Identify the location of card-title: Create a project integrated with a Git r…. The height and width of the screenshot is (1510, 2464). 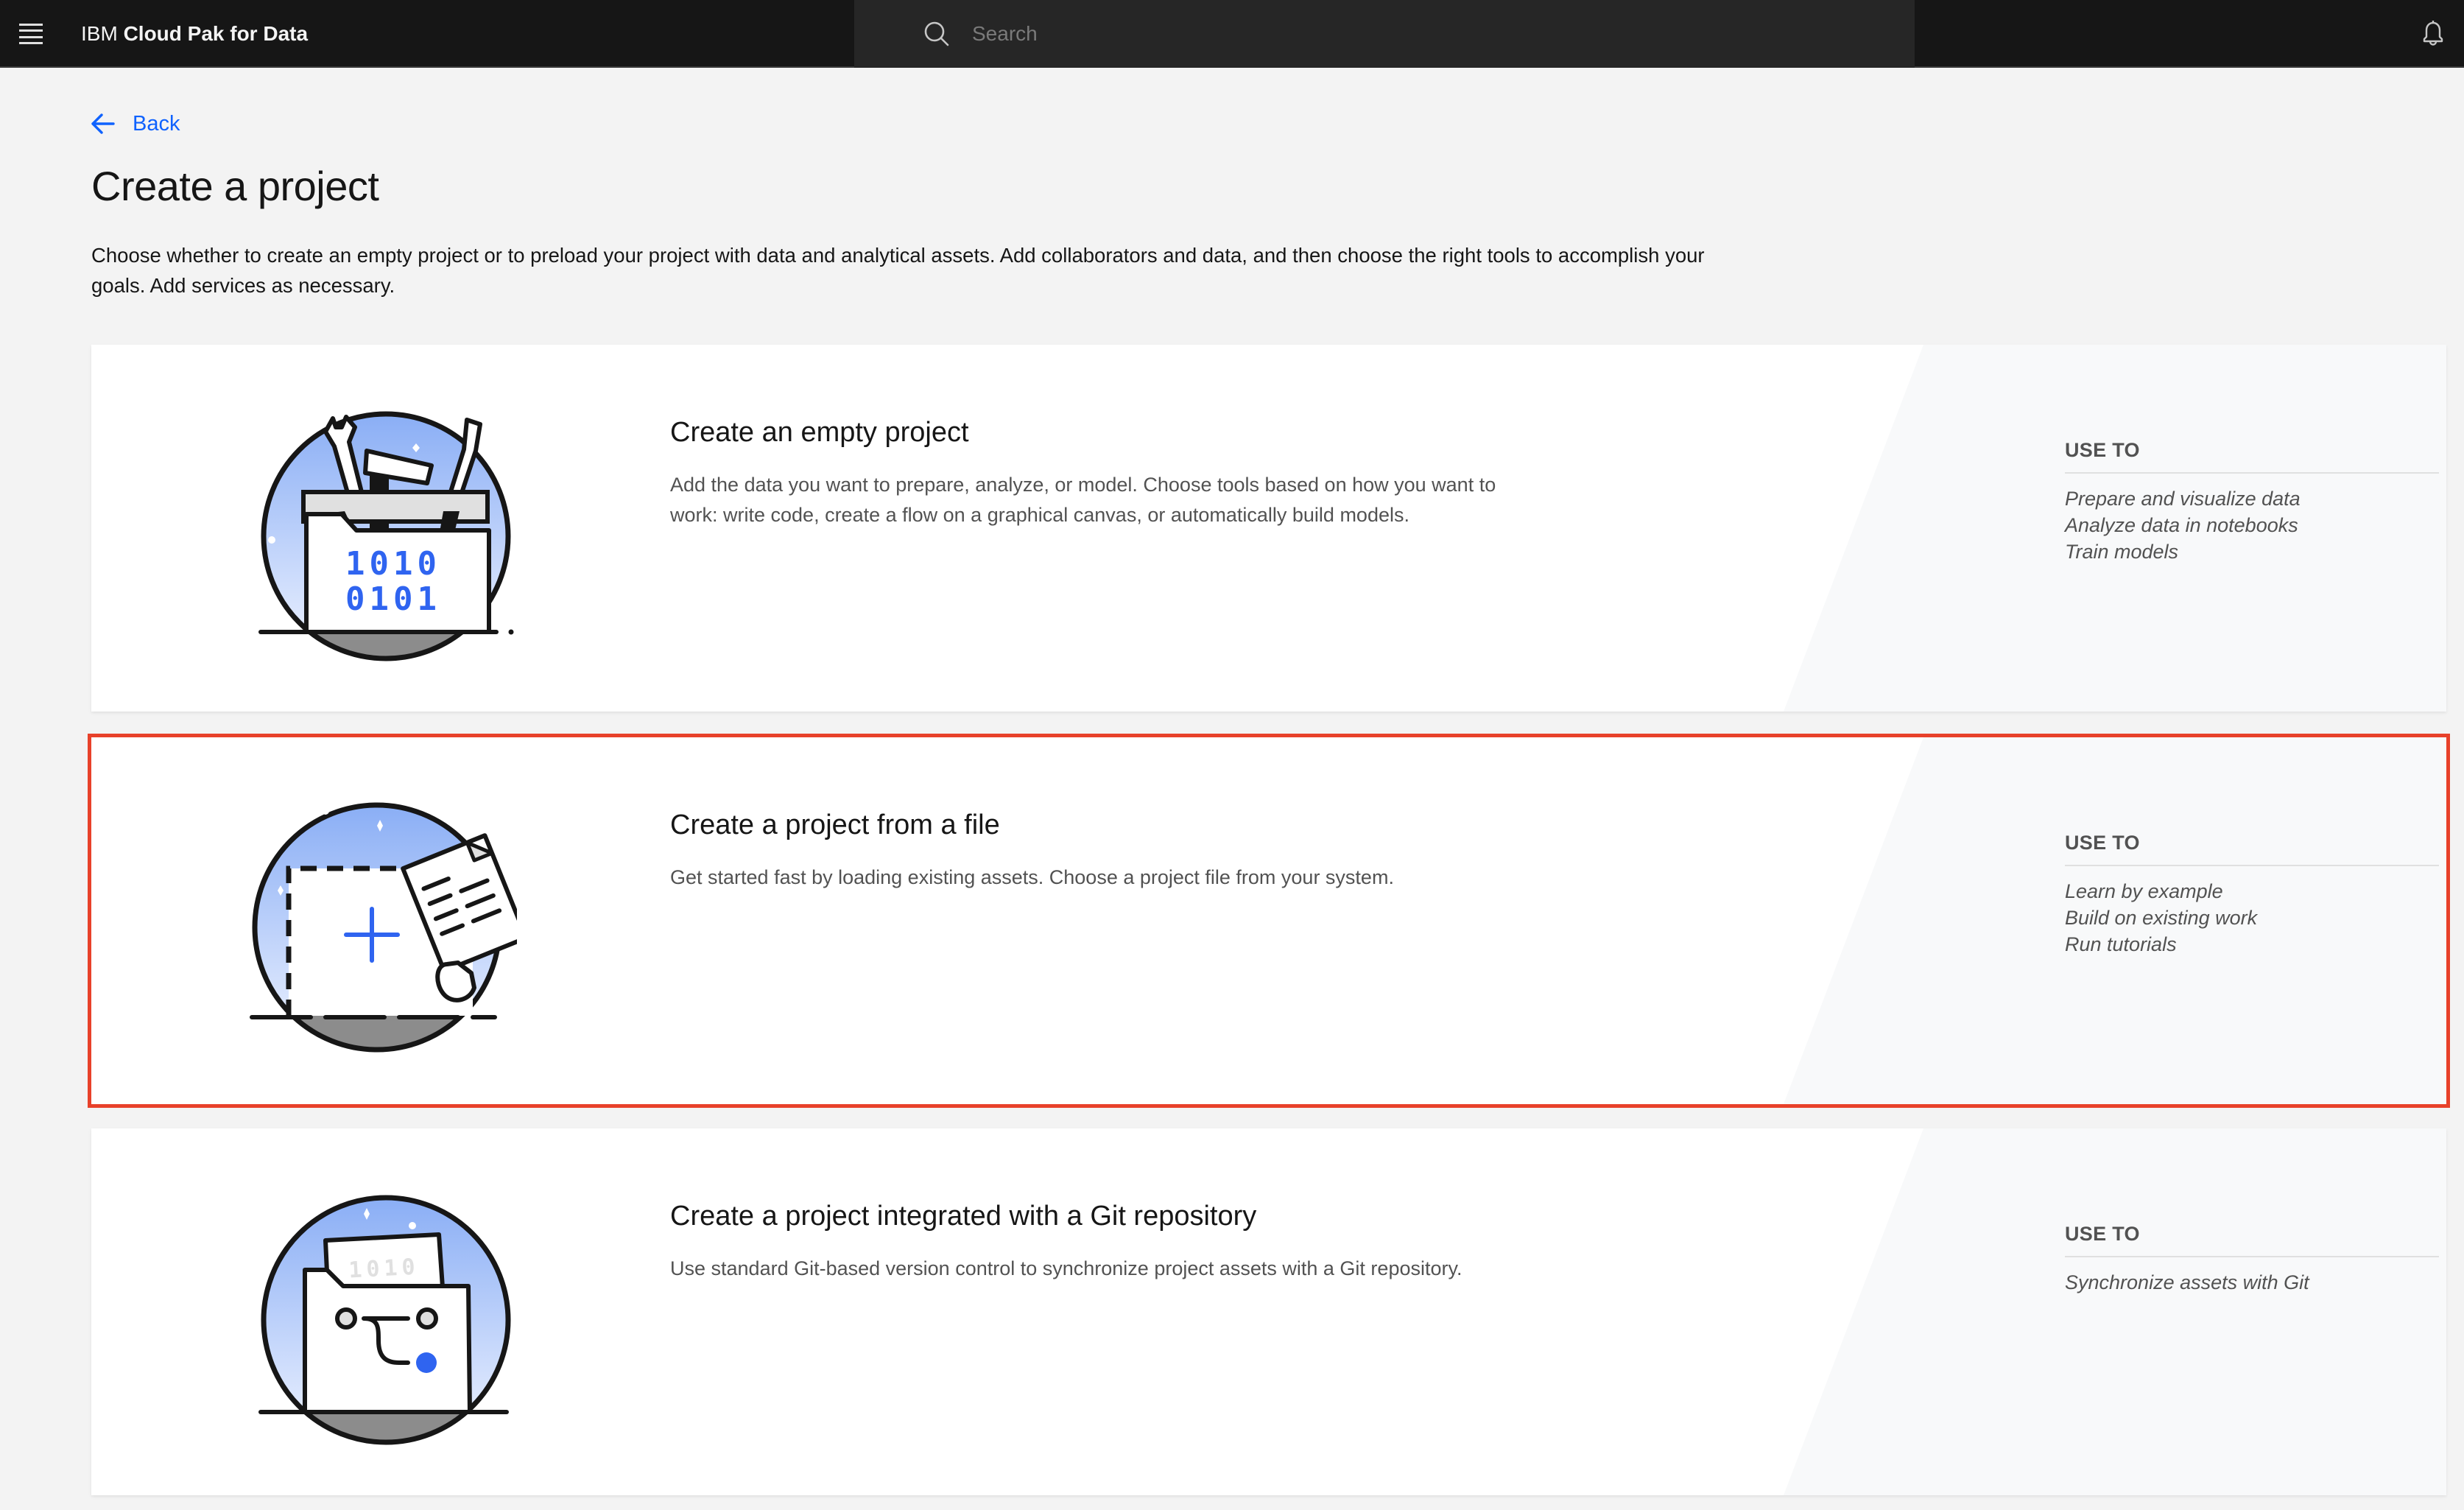
(963, 1216).